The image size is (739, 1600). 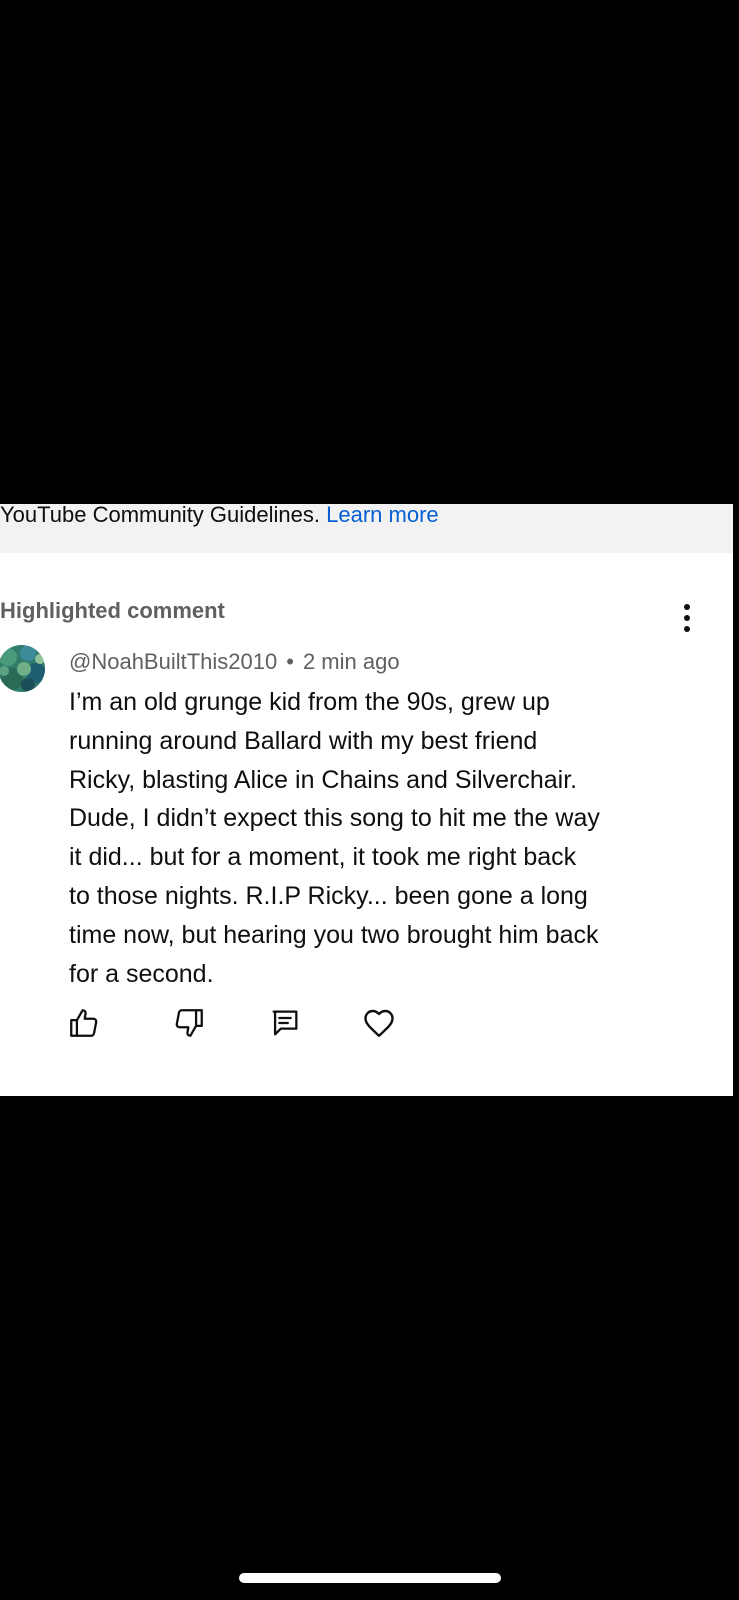 I want to click on more-vertical-icon, so click(x=687, y=607).